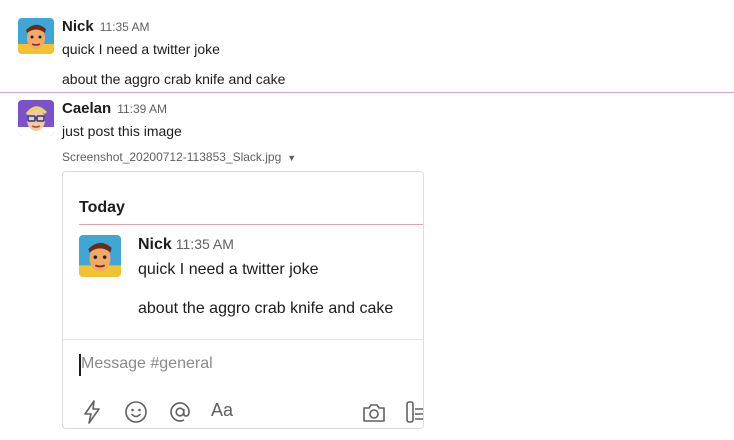 Image resolution: width=734 pixels, height=440 pixels. What do you see at coordinates (243, 339) in the screenshot?
I see `composer-divider` at bounding box center [243, 339].